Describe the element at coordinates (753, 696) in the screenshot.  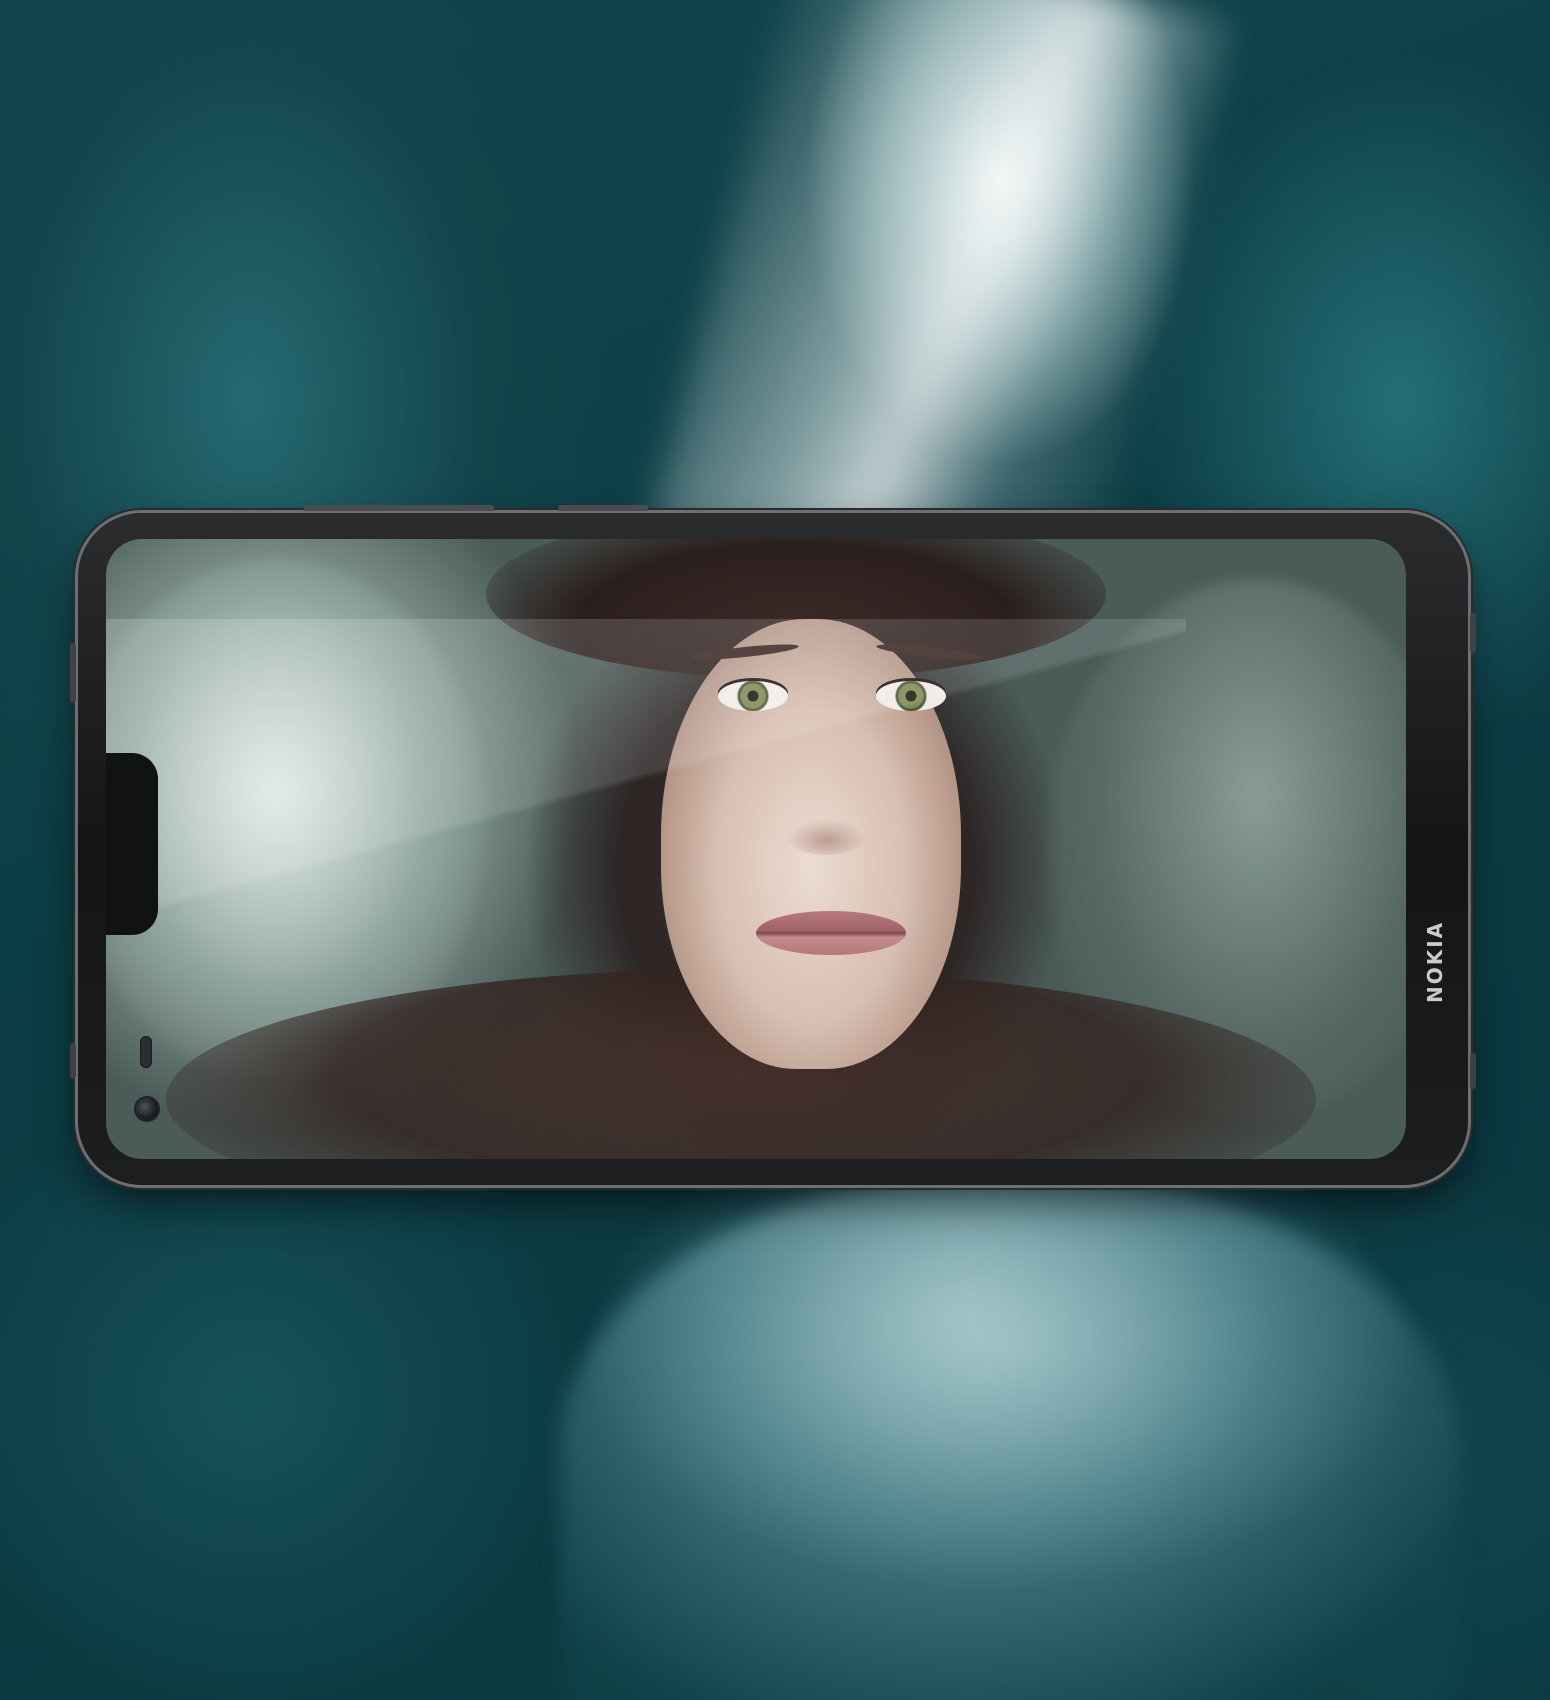
I see `left-eye` at that location.